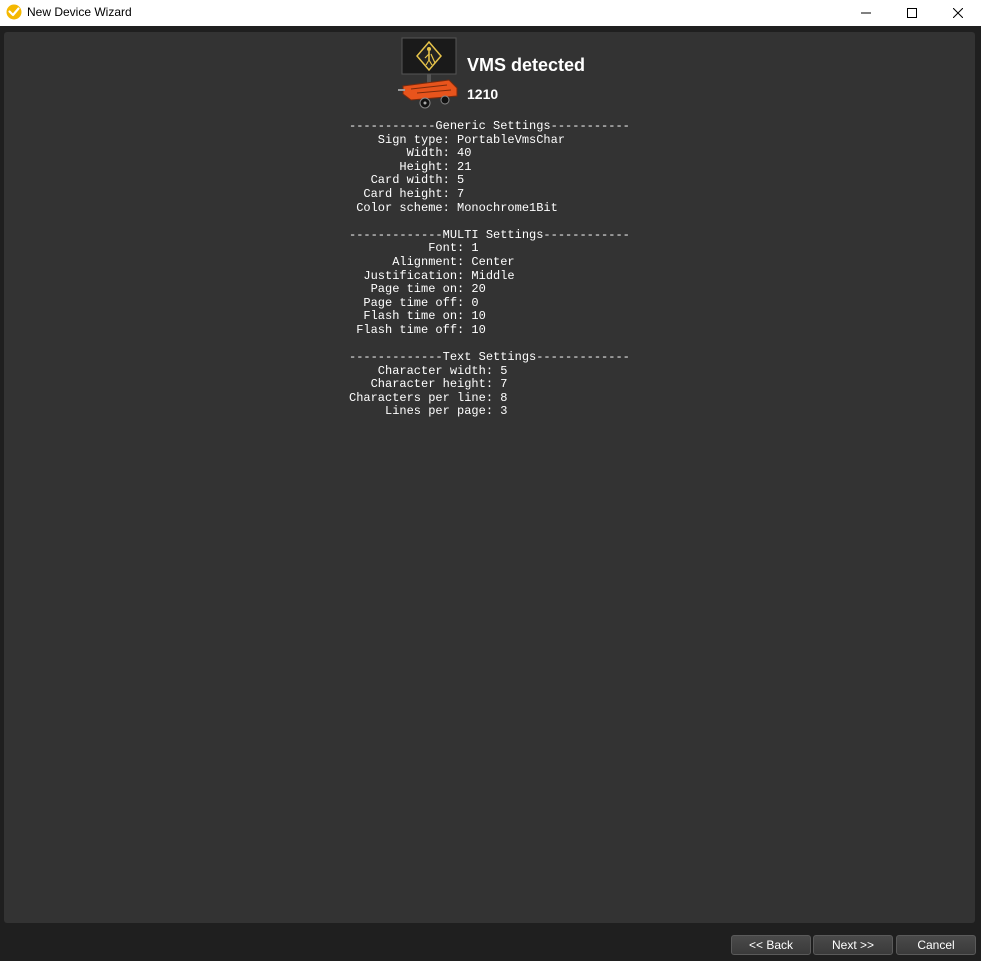  Describe the element at coordinates (417, 329) in the screenshot. I see `report-line: Flash time off: 10` at that location.